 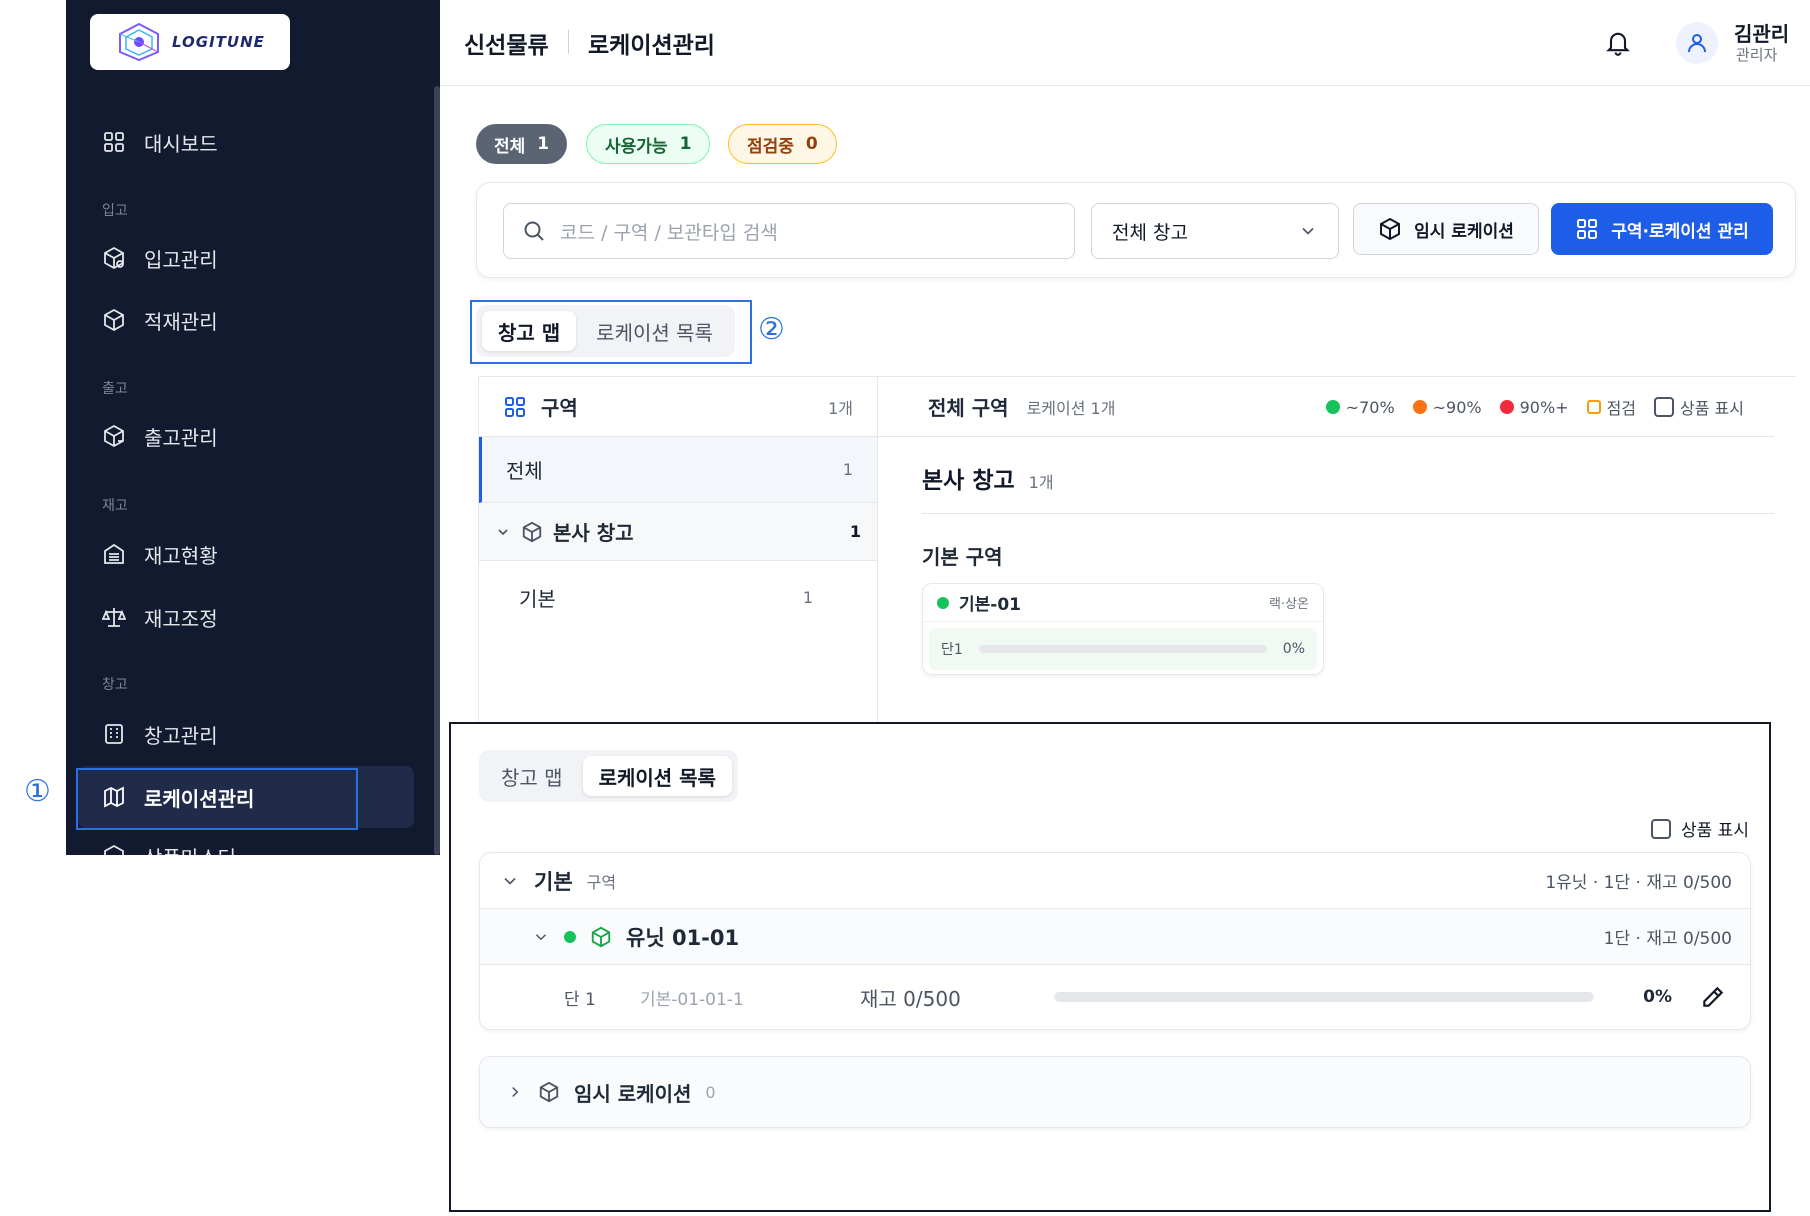 I want to click on status-dot, so click(x=570, y=936).